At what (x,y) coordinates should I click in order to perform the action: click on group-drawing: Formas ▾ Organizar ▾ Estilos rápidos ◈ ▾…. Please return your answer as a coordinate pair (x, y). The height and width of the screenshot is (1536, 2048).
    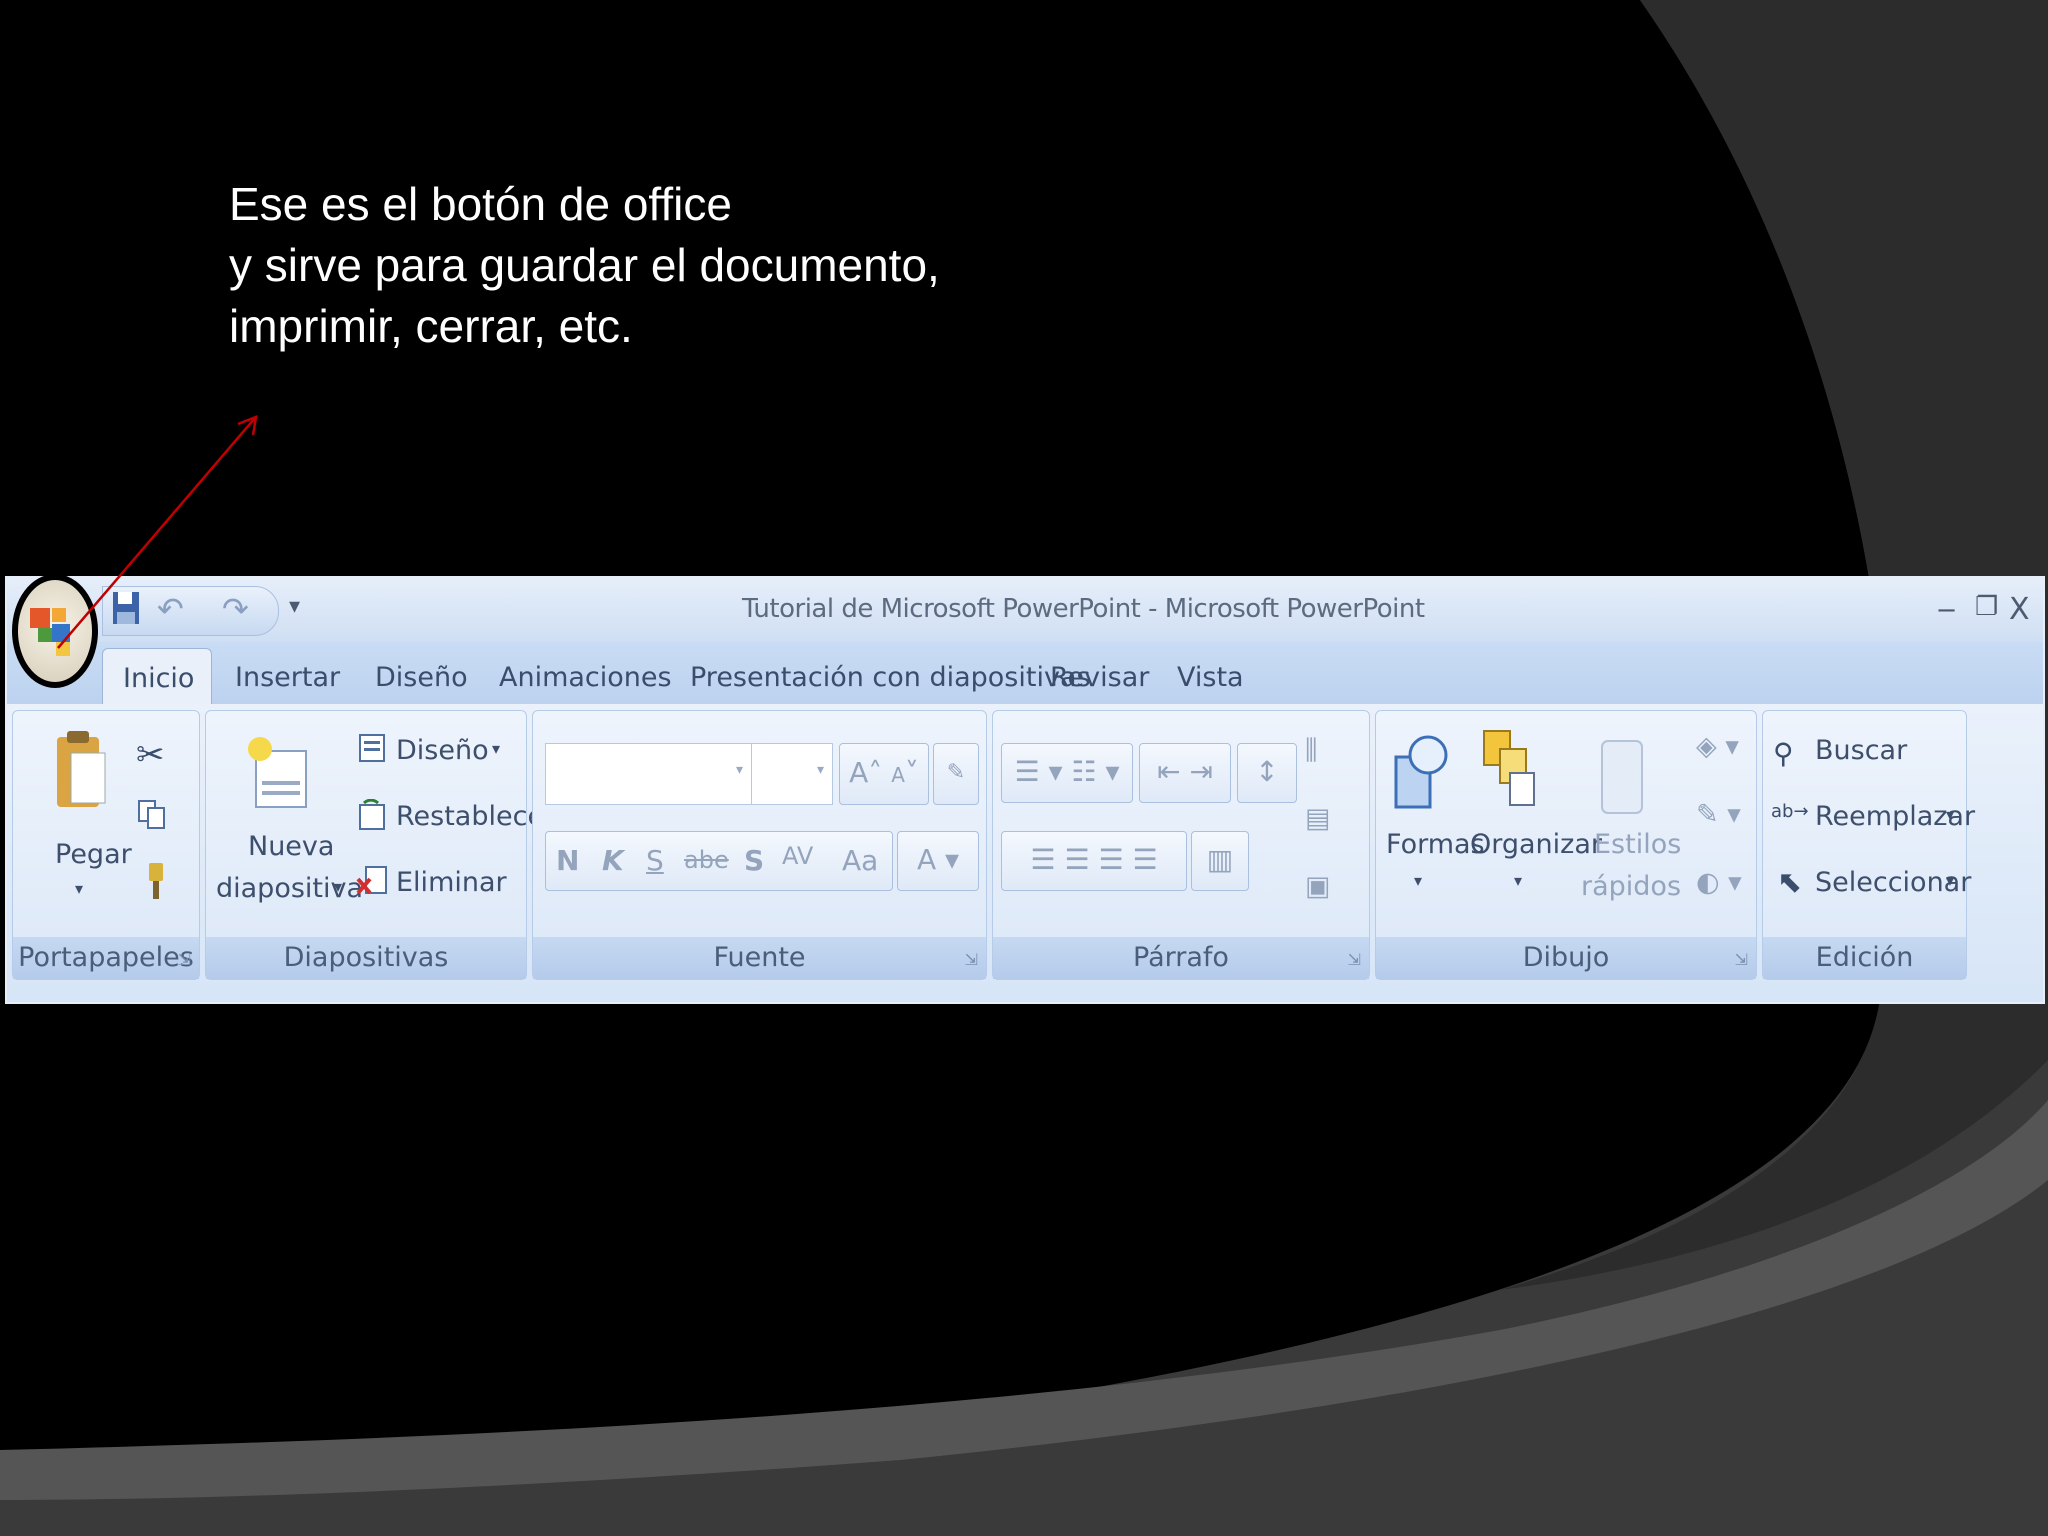
    Looking at the image, I should click on (1566, 845).